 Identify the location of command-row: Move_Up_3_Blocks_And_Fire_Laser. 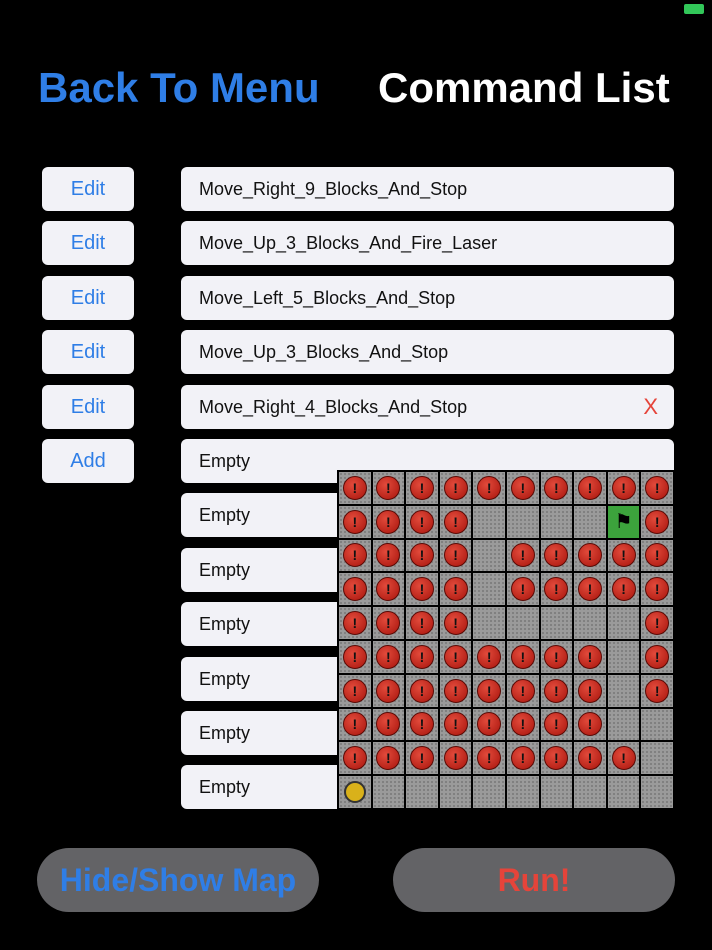
(427, 243).